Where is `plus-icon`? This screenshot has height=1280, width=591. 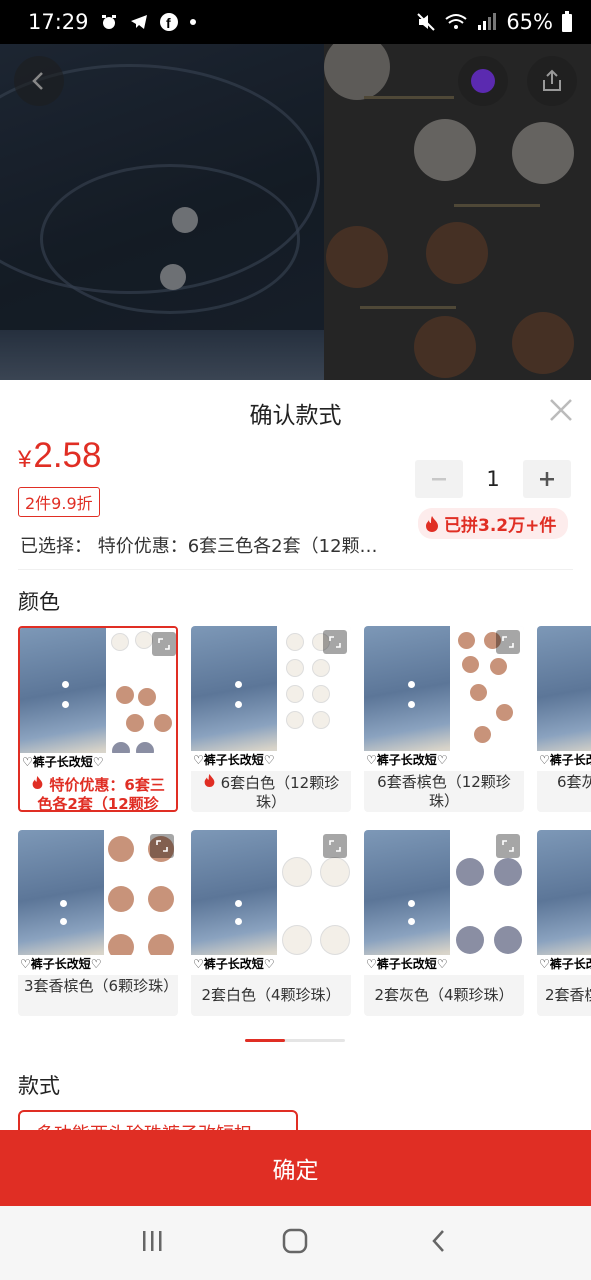 plus-icon is located at coordinates (547, 479).